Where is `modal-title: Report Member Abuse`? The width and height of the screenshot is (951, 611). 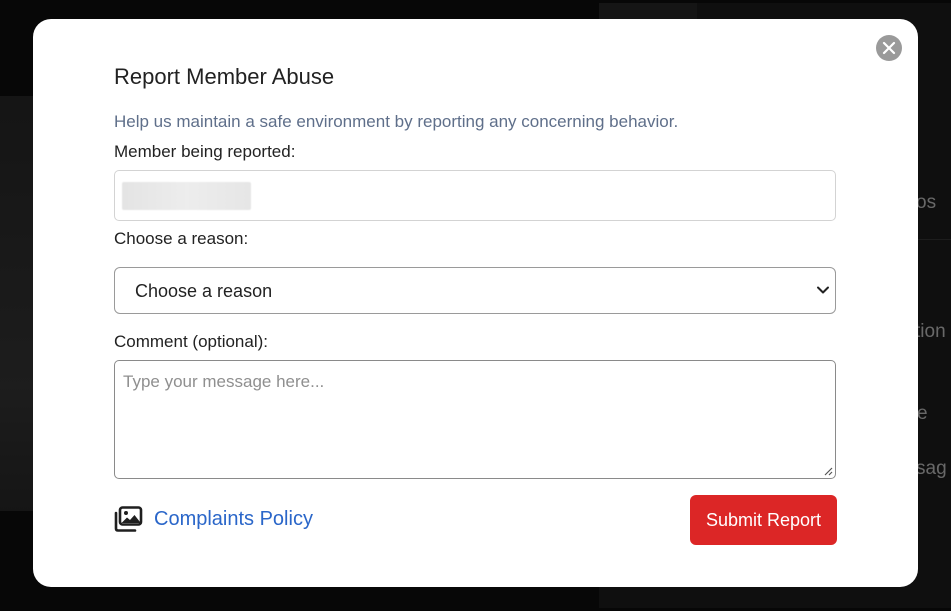
modal-title: Report Member Abuse is located at coordinates (224, 76).